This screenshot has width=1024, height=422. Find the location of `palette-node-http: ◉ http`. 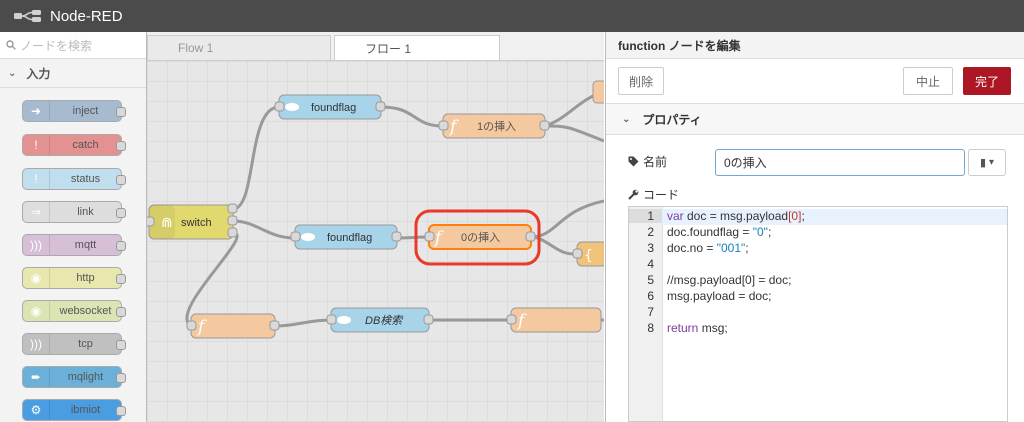

palette-node-http: ◉ http is located at coordinates (74, 278).